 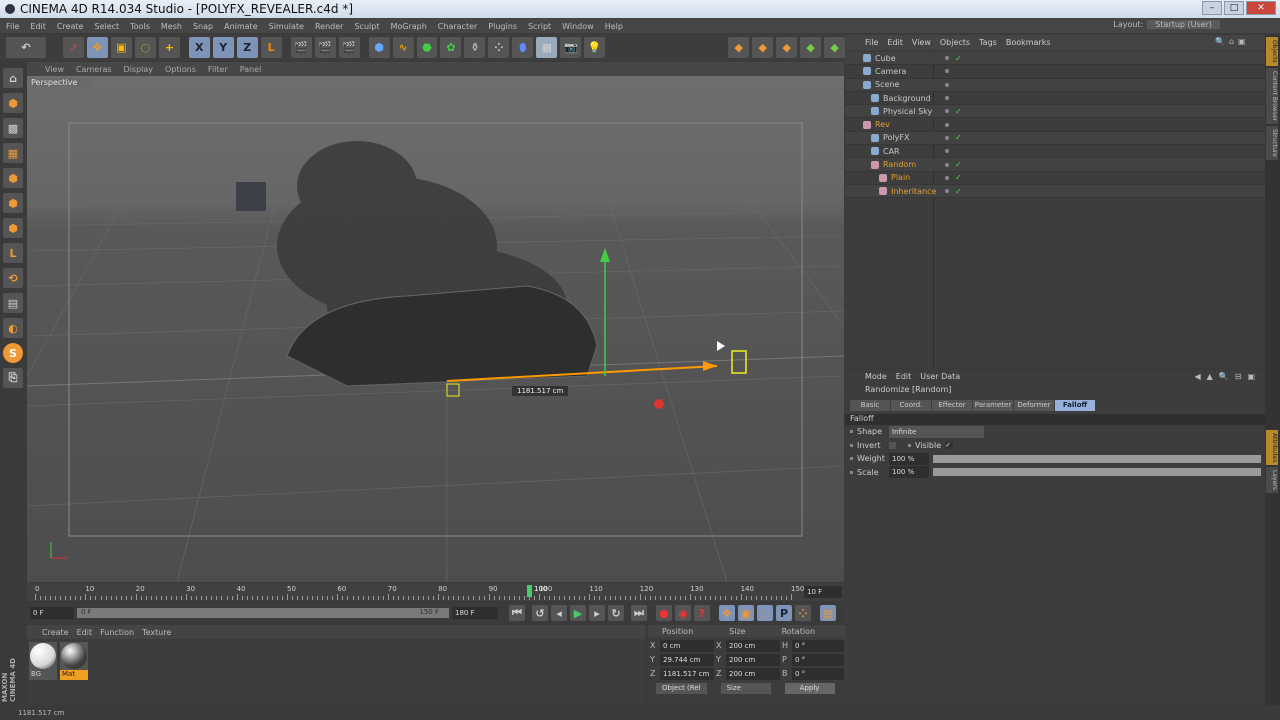 What do you see at coordinates (914, 137) in the screenshot?
I see `object-name: PolyFX` at bounding box center [914, 137].